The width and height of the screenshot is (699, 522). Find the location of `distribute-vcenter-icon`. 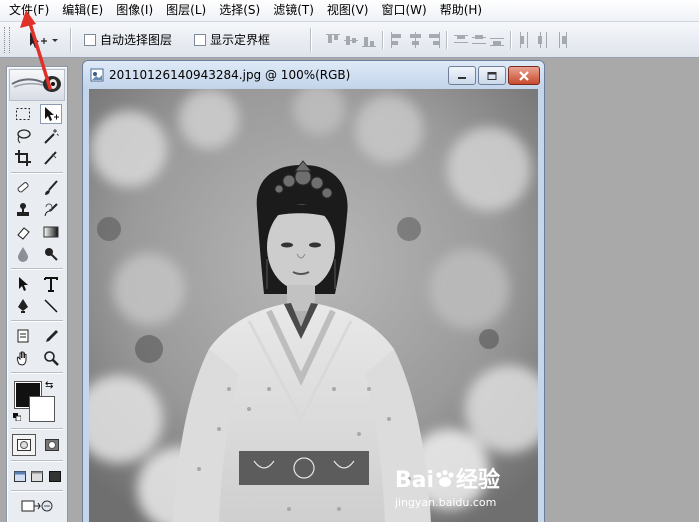

distribute-vcenter-icon is located at coordinates (479, 40).